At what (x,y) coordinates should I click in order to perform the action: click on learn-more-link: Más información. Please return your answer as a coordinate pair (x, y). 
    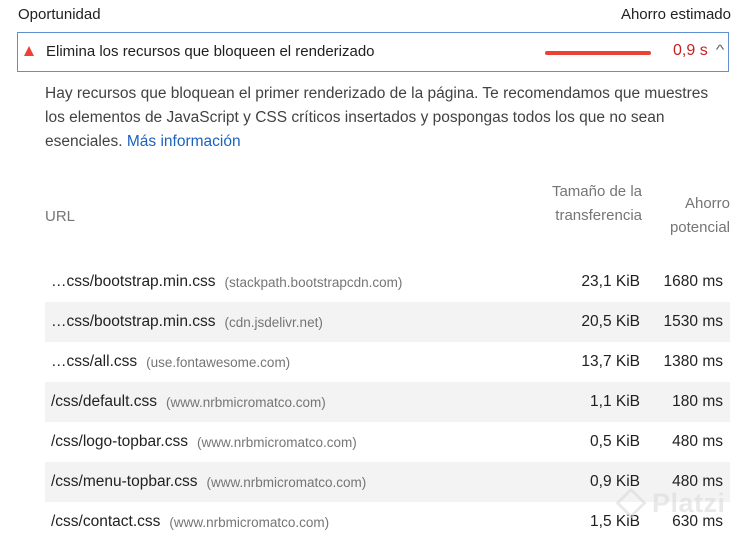
    Looking at the image, I should click on (184, 141).